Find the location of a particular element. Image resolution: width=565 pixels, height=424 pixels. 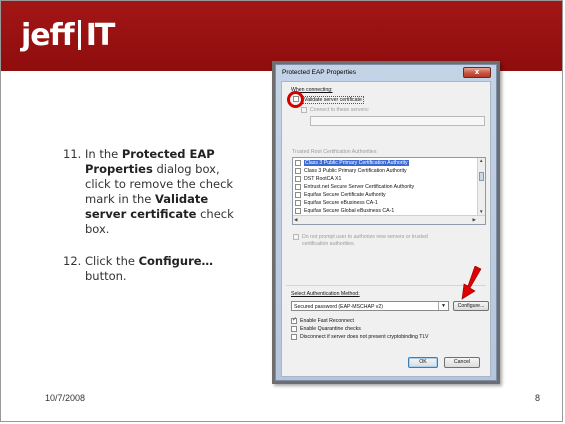

quarantine-checkbox is located at coordinates (294, 329).